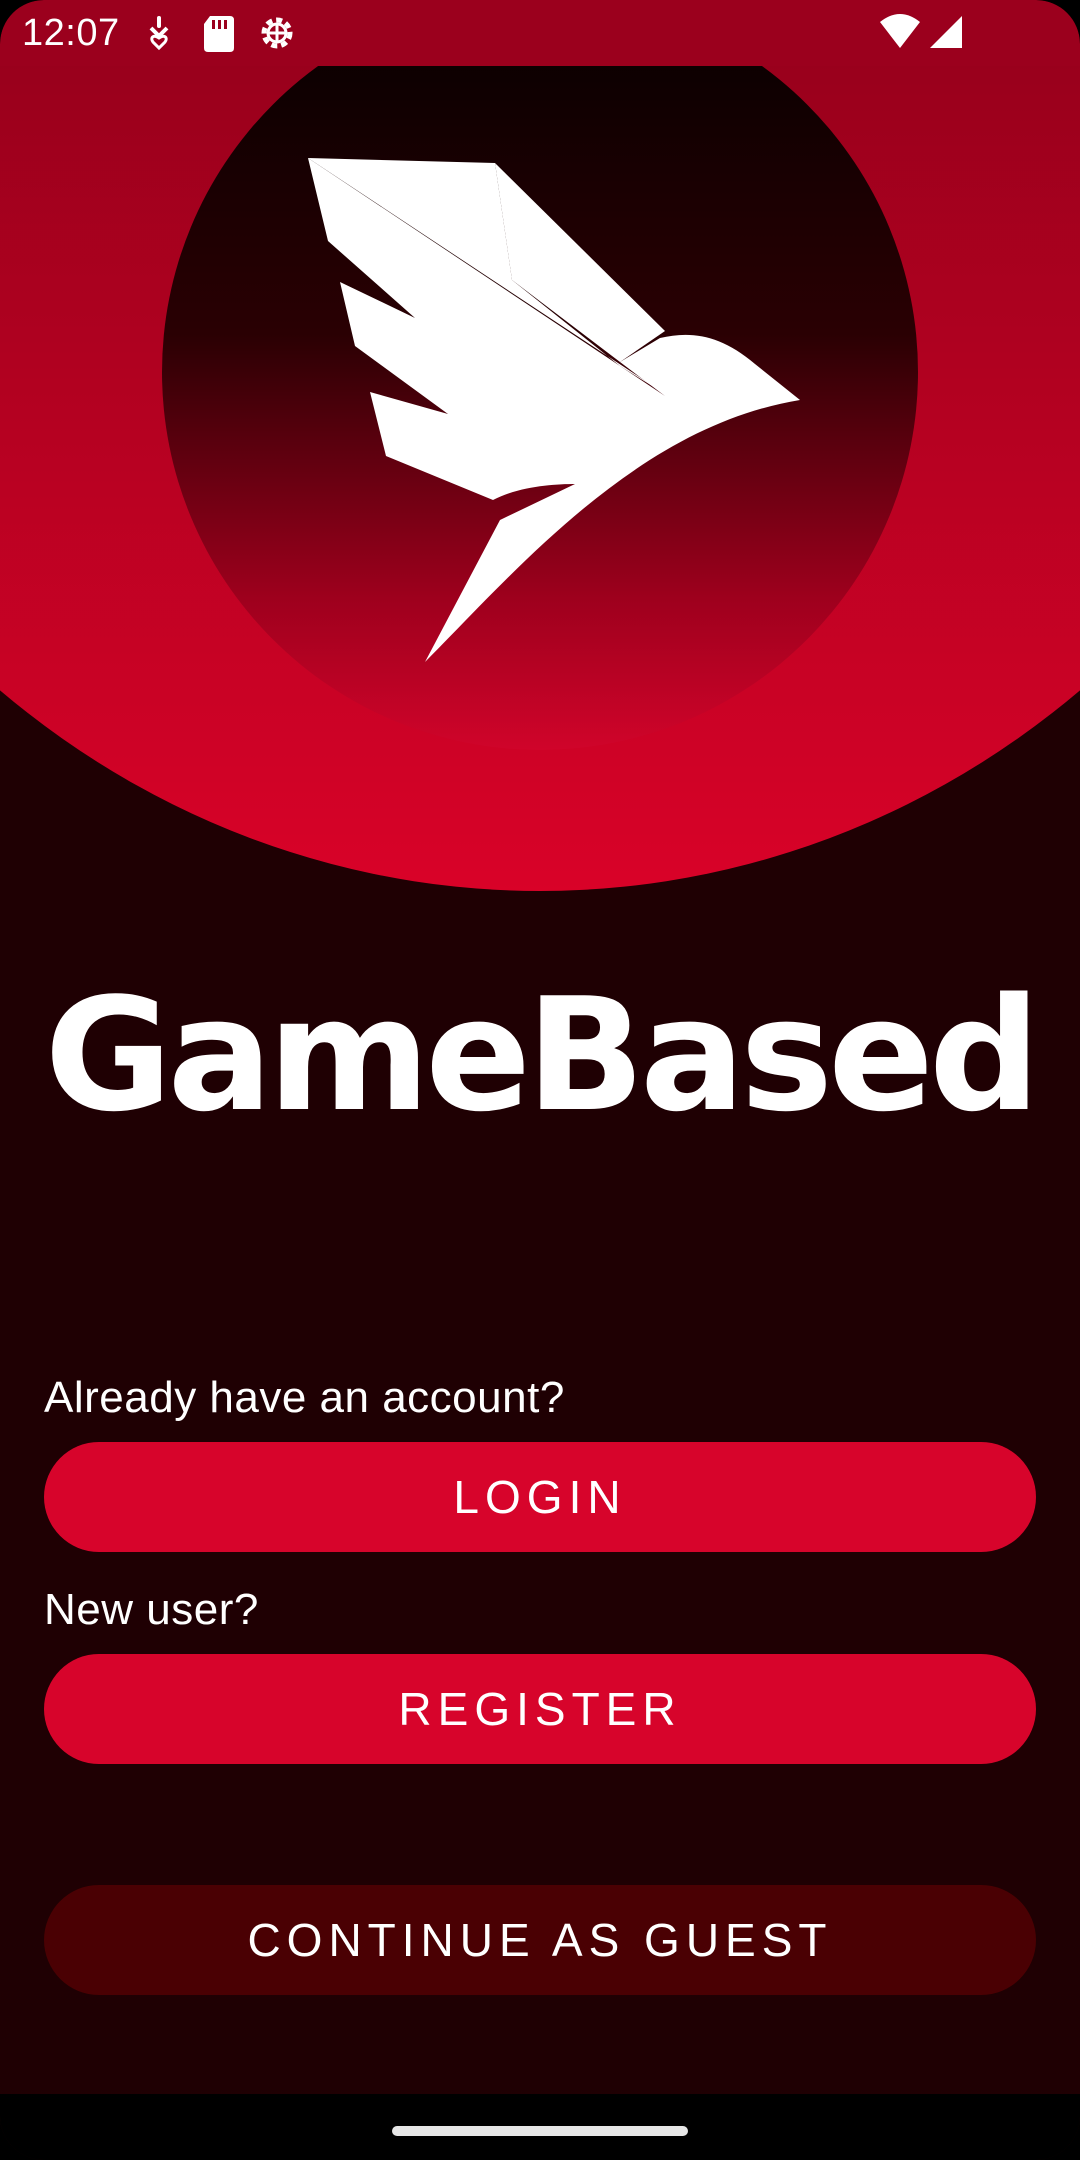 The image size is (1080, 2160). Describe the element at coordinates (540, 1709) in the screenshot. I see `register-button: REGISTER` at that location.